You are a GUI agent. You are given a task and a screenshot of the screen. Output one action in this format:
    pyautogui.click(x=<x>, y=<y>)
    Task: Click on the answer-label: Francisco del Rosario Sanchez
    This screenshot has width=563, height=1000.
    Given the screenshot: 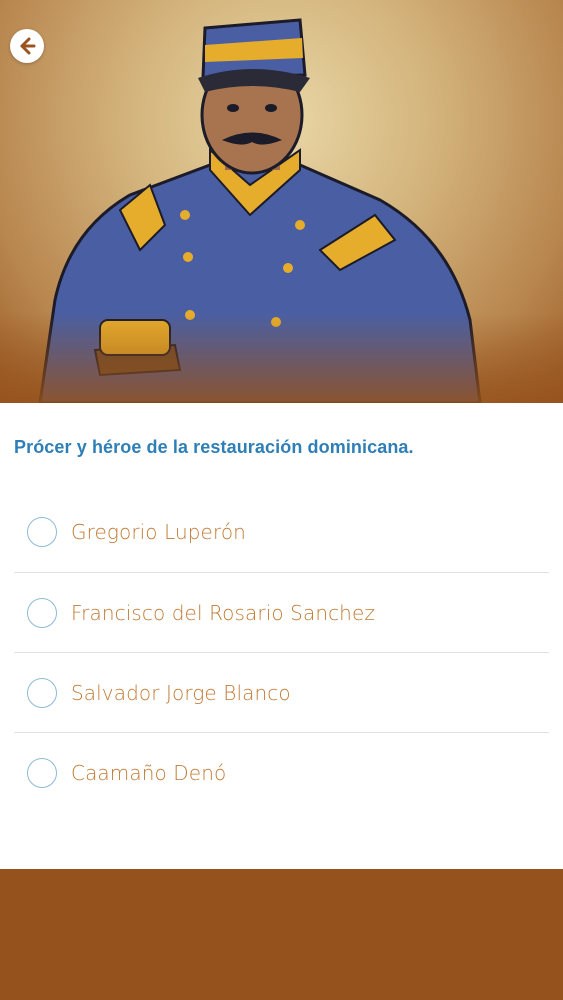 What is the action you would take?
    pyautogui.click(x=223, y=612)
    